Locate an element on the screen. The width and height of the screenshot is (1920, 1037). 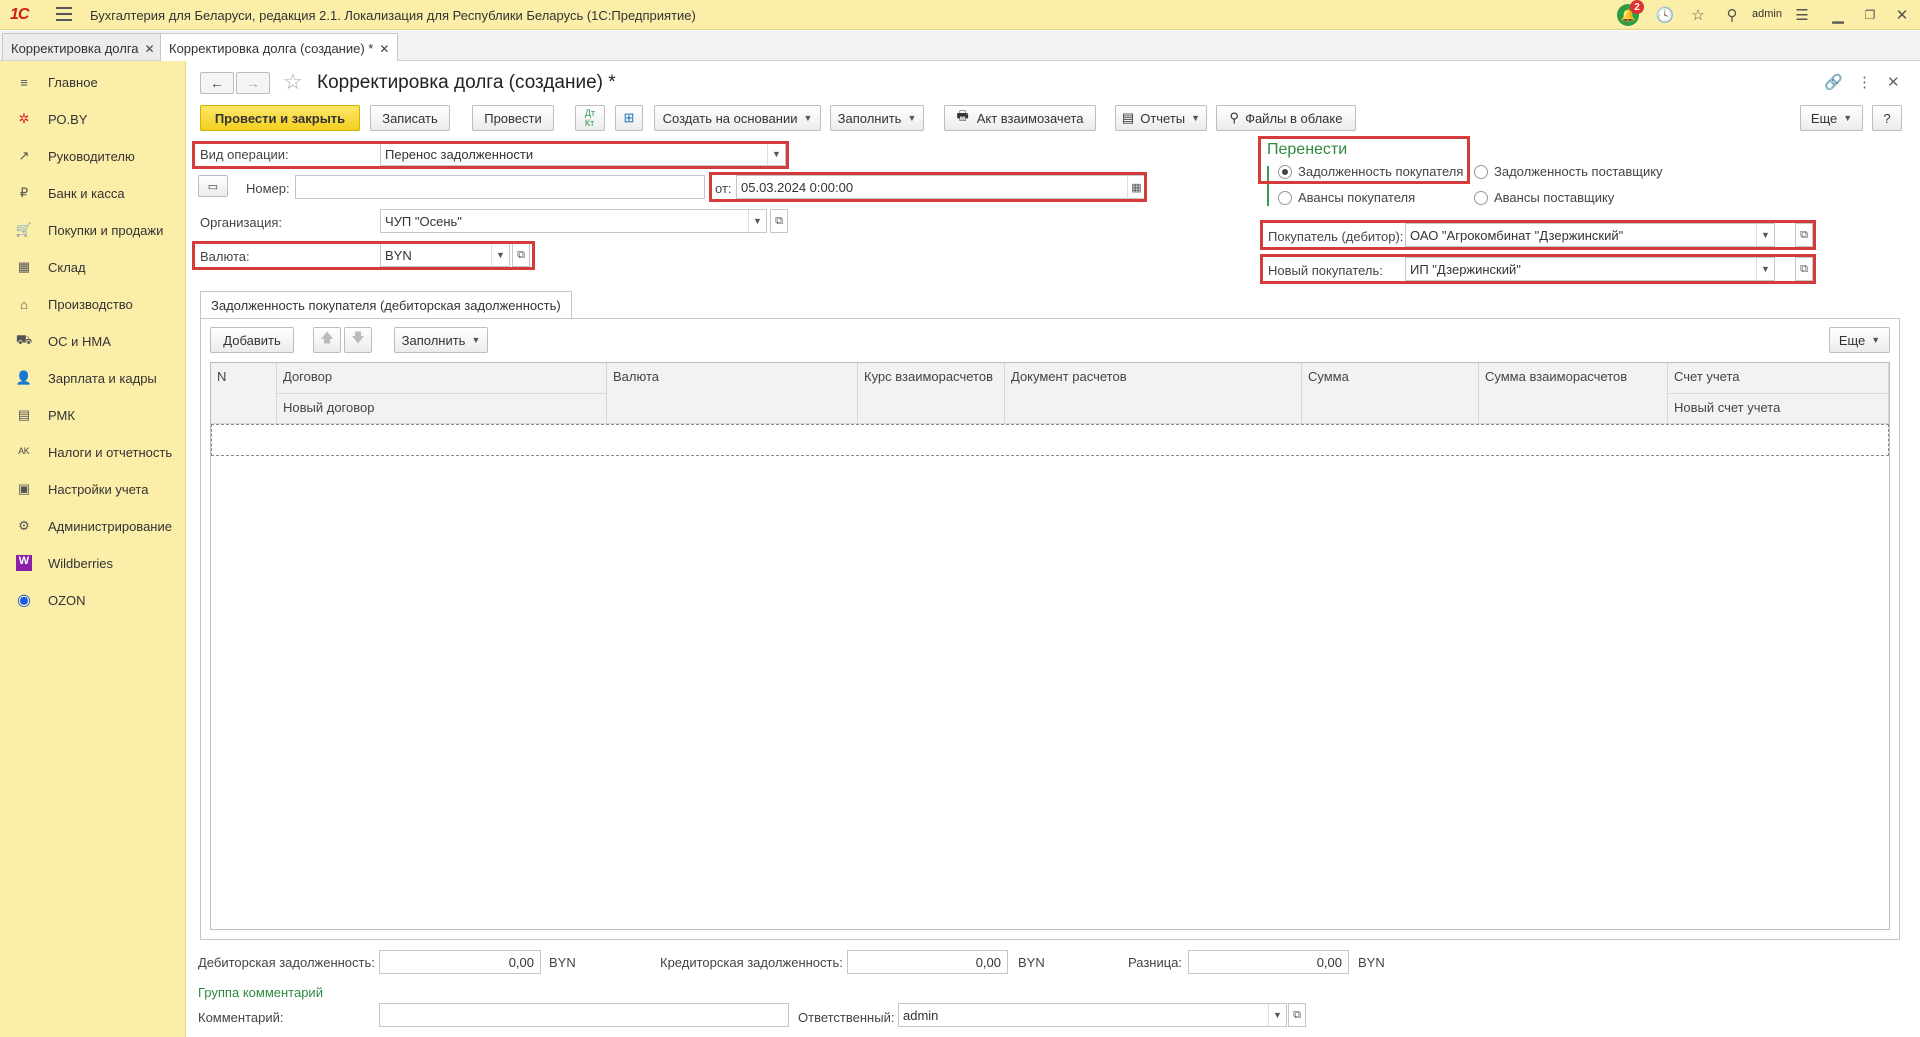
col-header-new-account: Новый счет учета is located at coordinates (1778, 409).